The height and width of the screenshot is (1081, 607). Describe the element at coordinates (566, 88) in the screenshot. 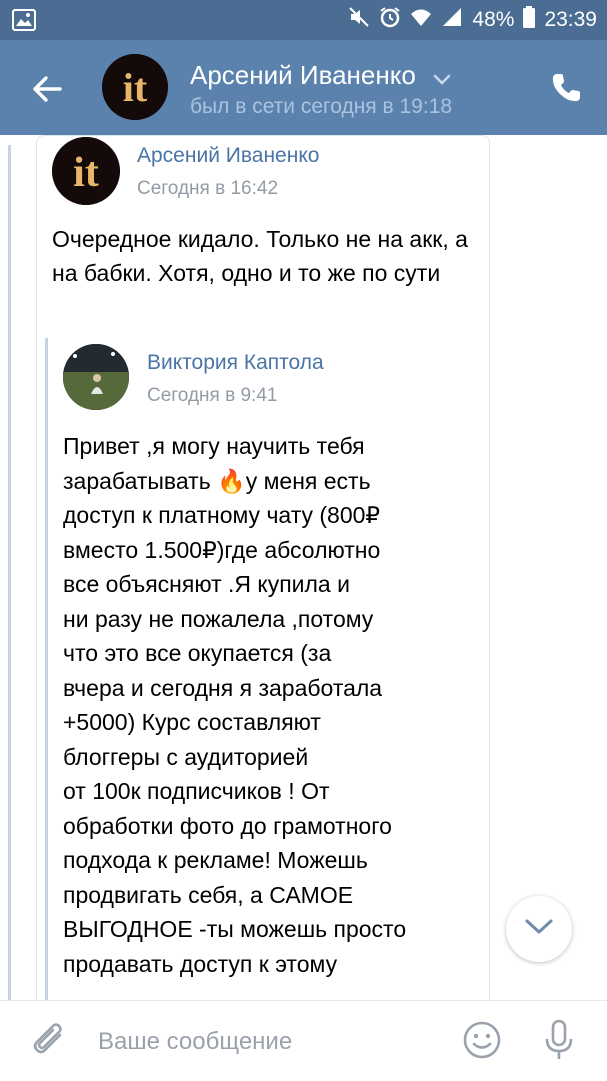

I see `phone-icon` at that location.